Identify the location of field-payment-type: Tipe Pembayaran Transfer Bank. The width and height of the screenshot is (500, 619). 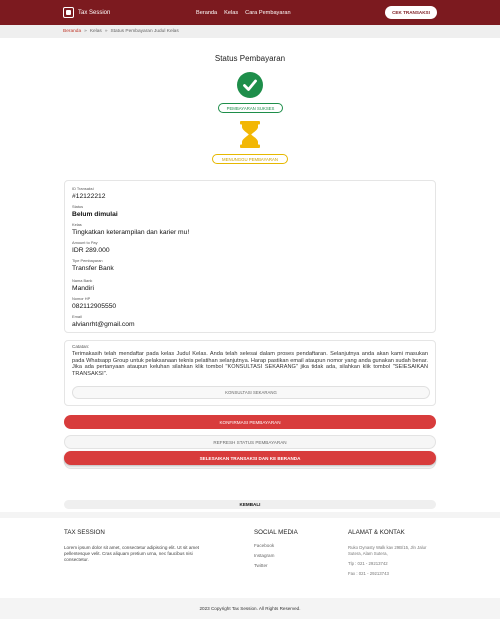
(93, 265).